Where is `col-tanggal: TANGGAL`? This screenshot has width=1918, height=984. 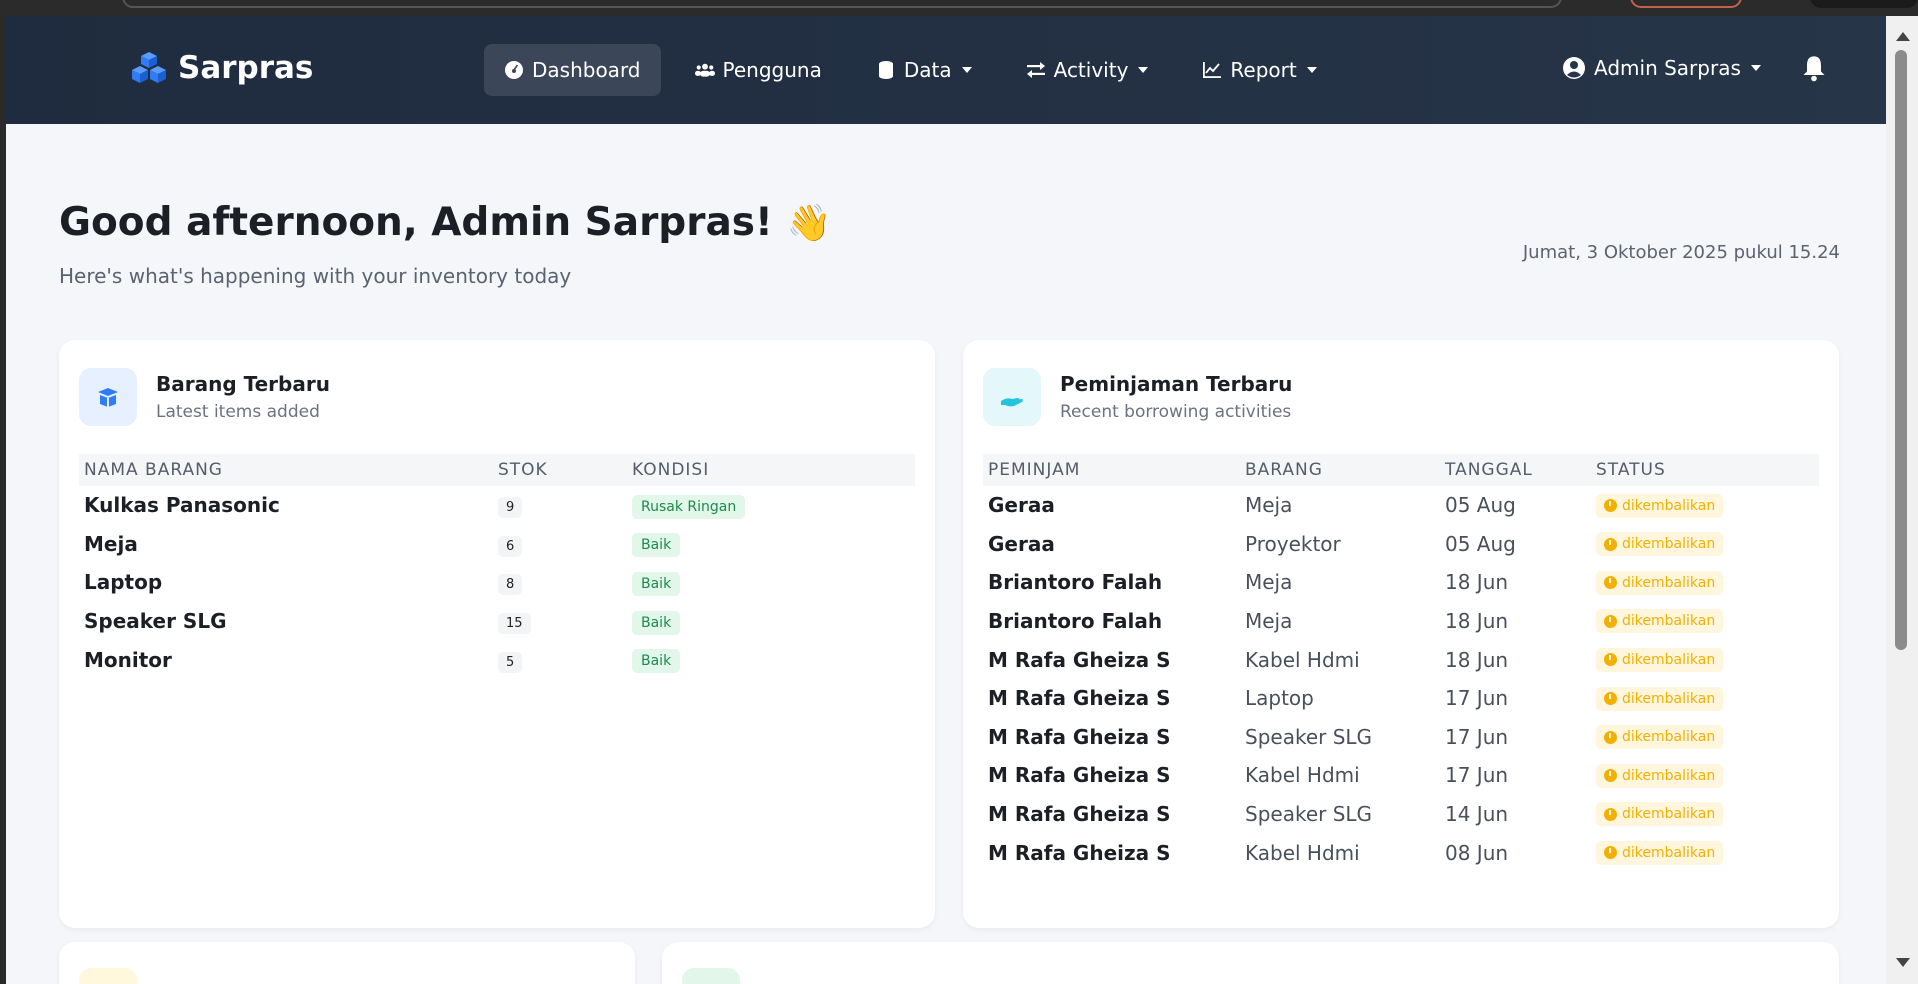 col-tanggal: TANGGAL is located at coordinates (1515, 470).